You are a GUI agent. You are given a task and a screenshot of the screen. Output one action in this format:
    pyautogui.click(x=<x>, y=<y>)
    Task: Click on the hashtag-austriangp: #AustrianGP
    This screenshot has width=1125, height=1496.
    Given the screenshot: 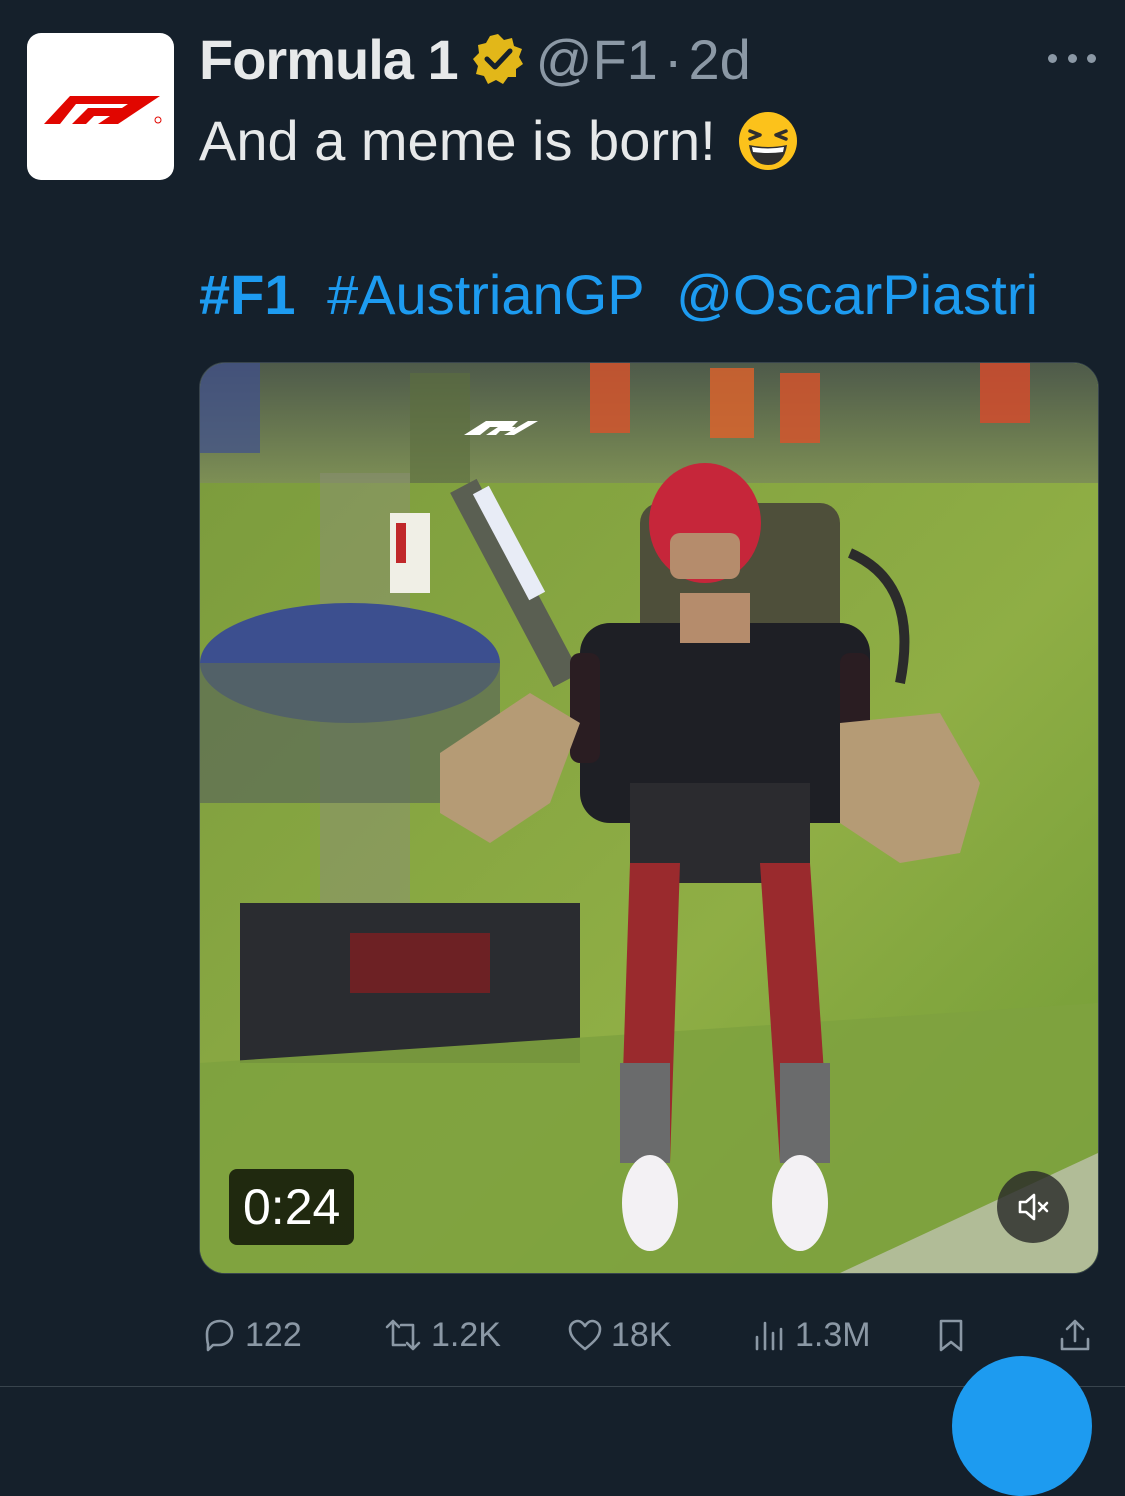 What is the action you would take?
    pyautogui.click(x=486, y=294)
    